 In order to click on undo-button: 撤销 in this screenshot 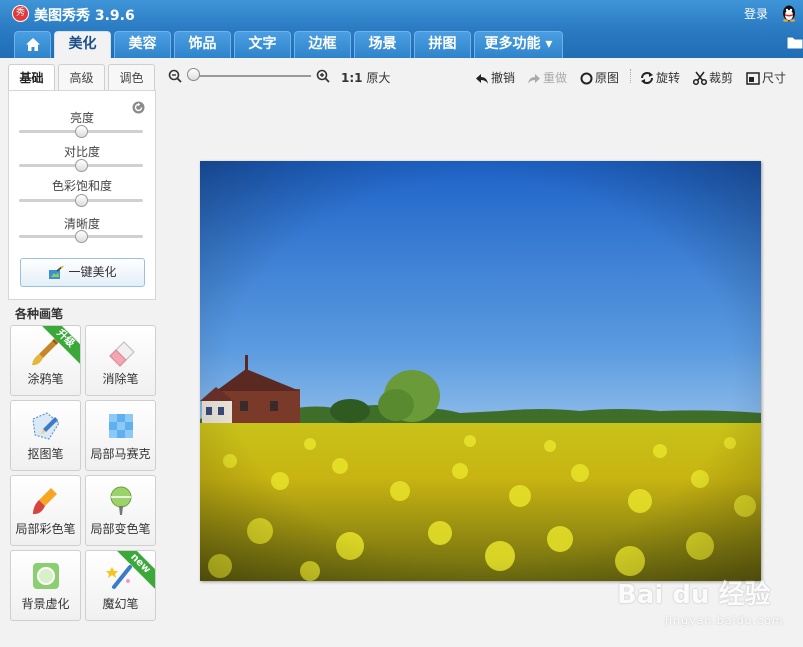, I will do `click(495, 77)`.